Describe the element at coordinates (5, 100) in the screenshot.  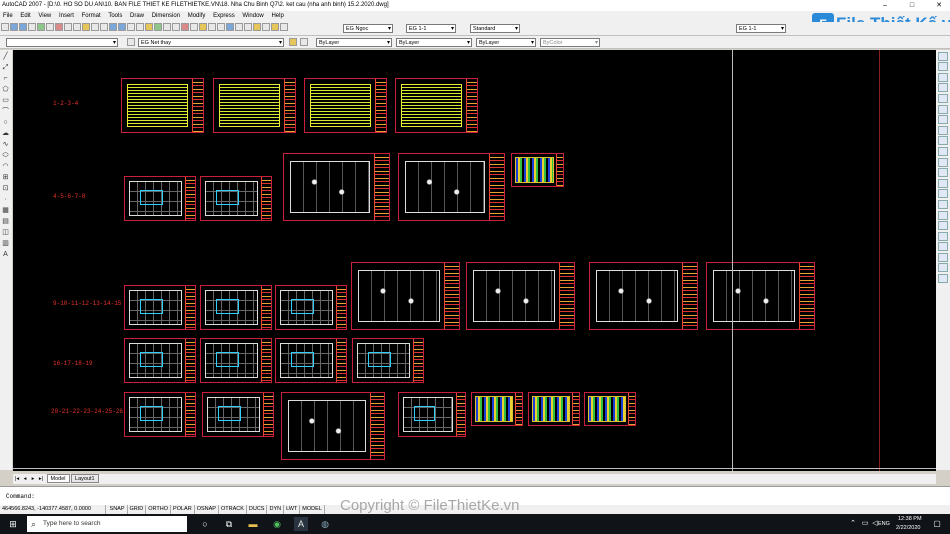
I see `rectangle-icon: ▭` at that location.